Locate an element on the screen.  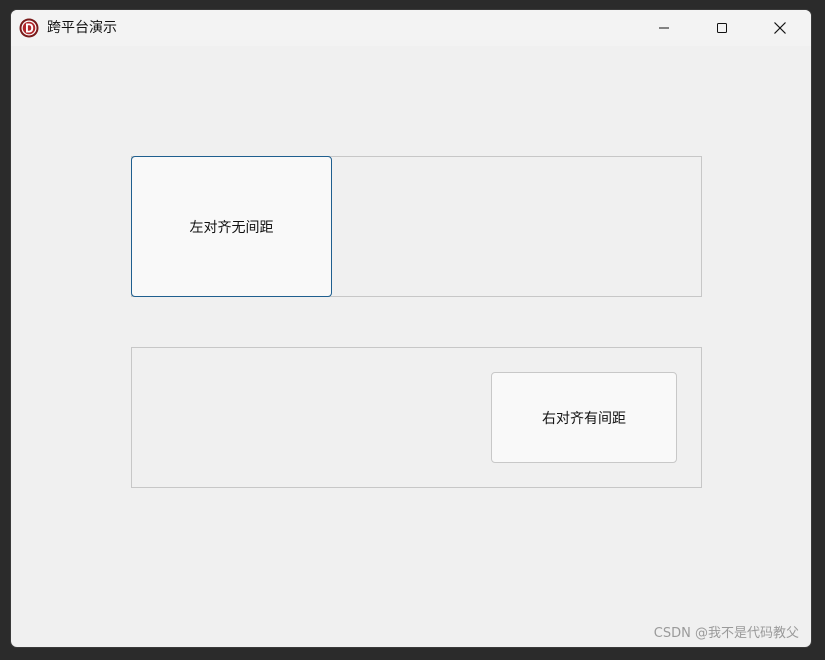
close-button is located at coordinates (780, 28).